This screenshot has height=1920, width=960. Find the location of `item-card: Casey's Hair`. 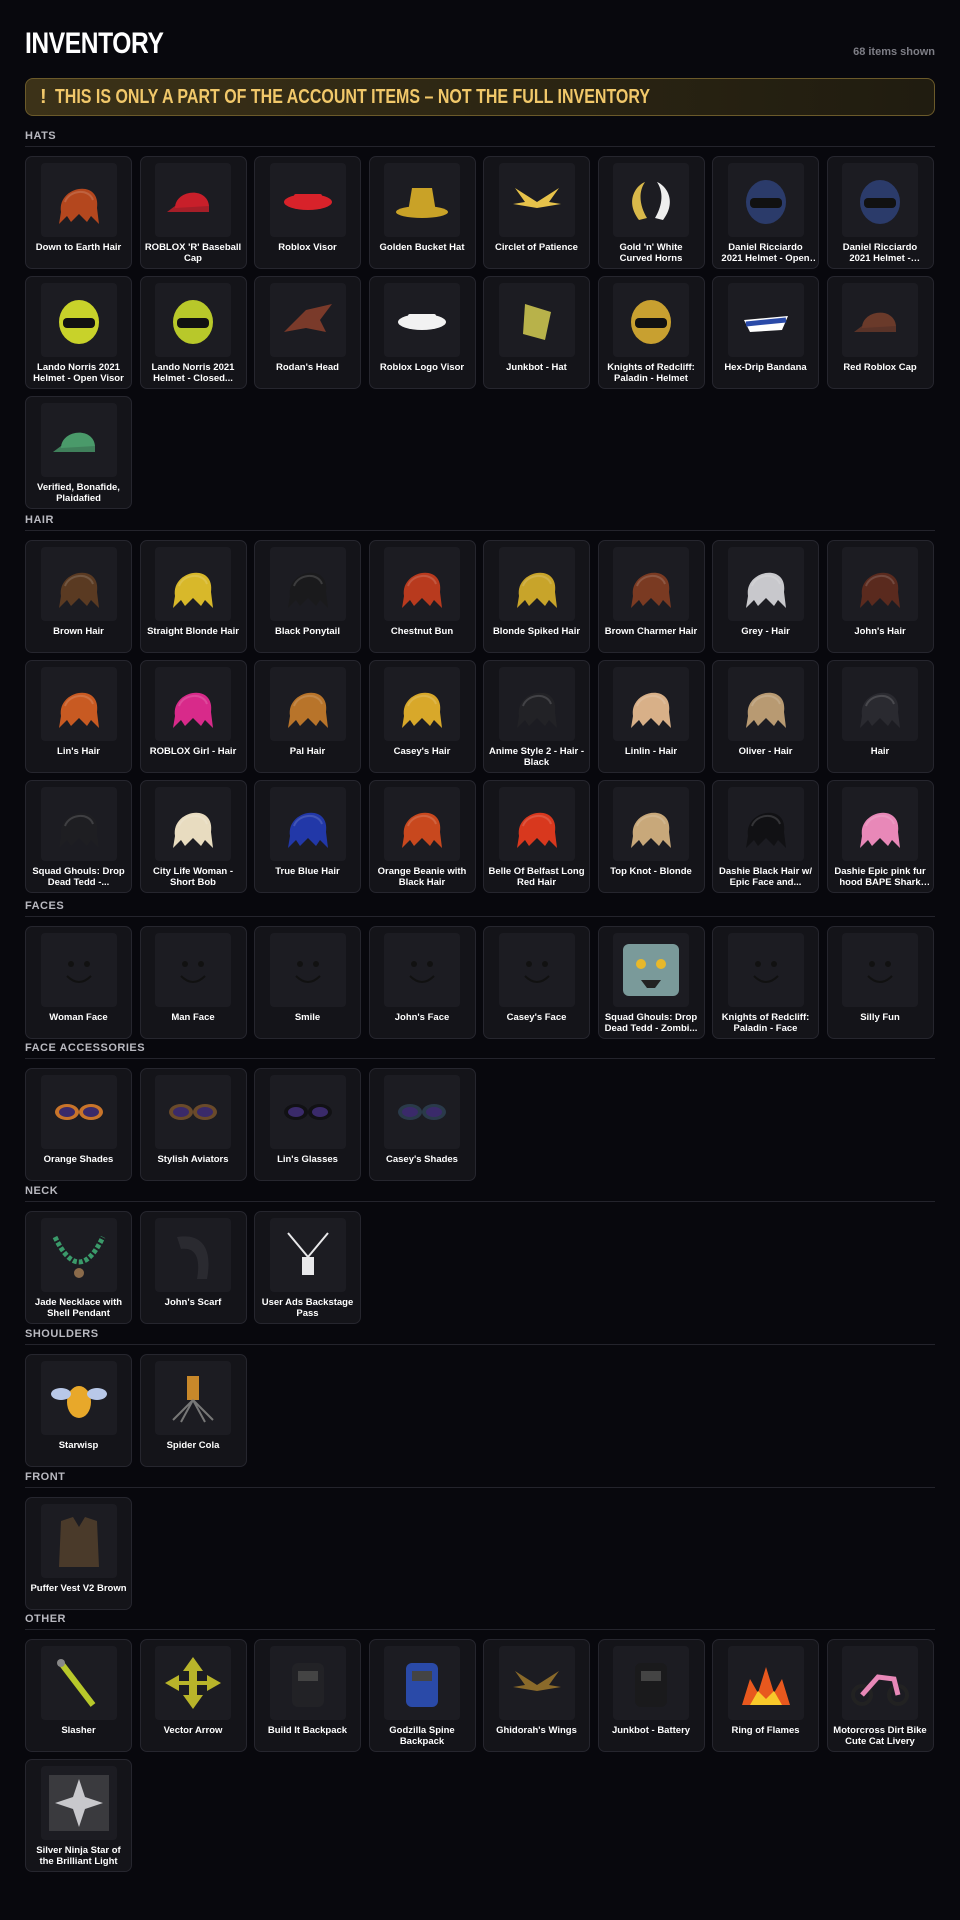

item-card: Casey's Hair is located at coordinates (422, 716).